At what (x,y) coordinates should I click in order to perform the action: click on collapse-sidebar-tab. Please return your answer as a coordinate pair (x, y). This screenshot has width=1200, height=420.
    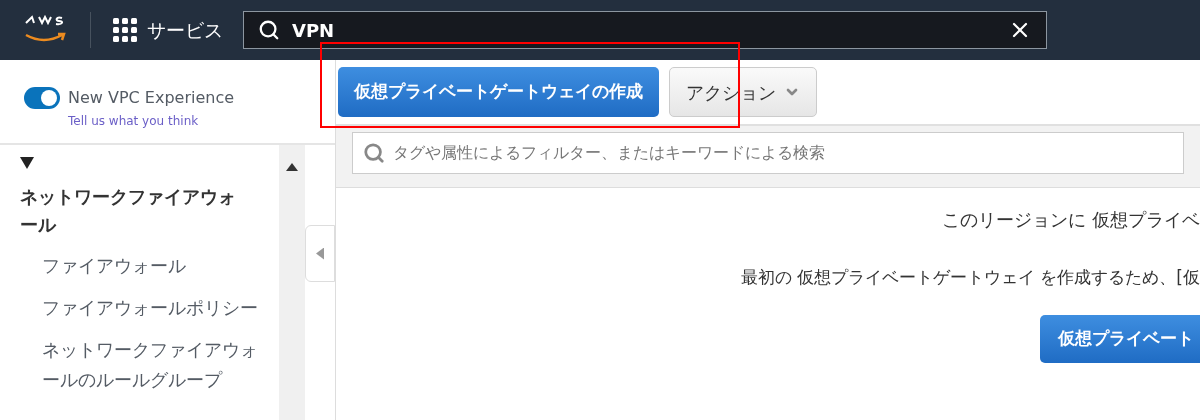
    Looking at the image, I should click on (320, 253).